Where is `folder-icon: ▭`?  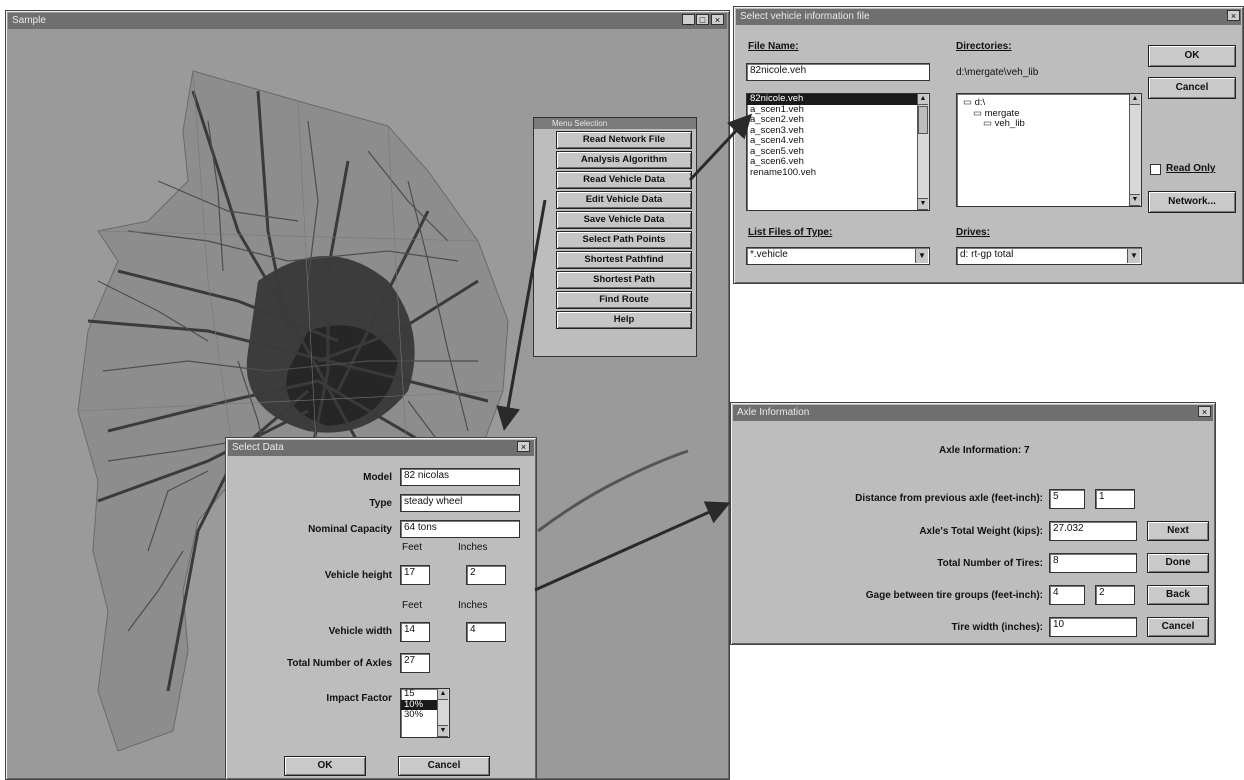
folder-icon: ▭ is located at coordinates (987, 123).